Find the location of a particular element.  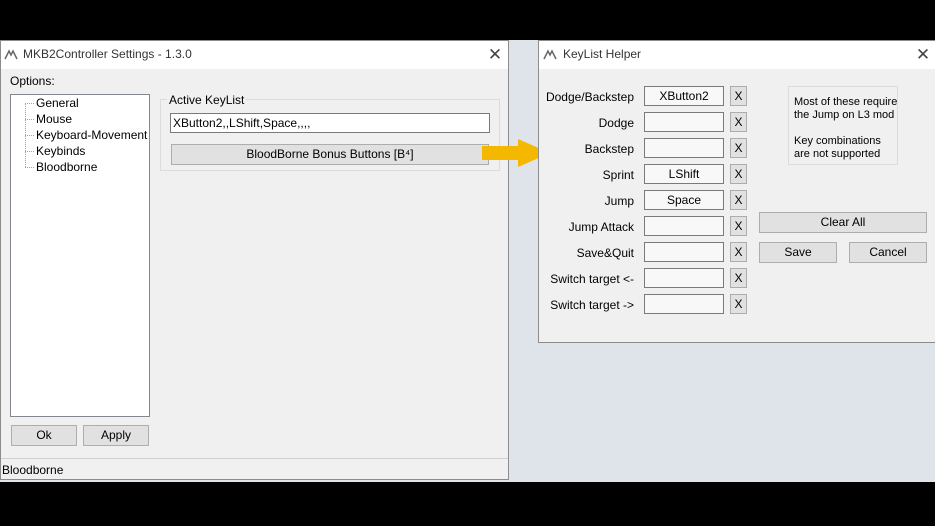

tree-item-bloodborne: Bloodborne is located at coordinates (85, 167).